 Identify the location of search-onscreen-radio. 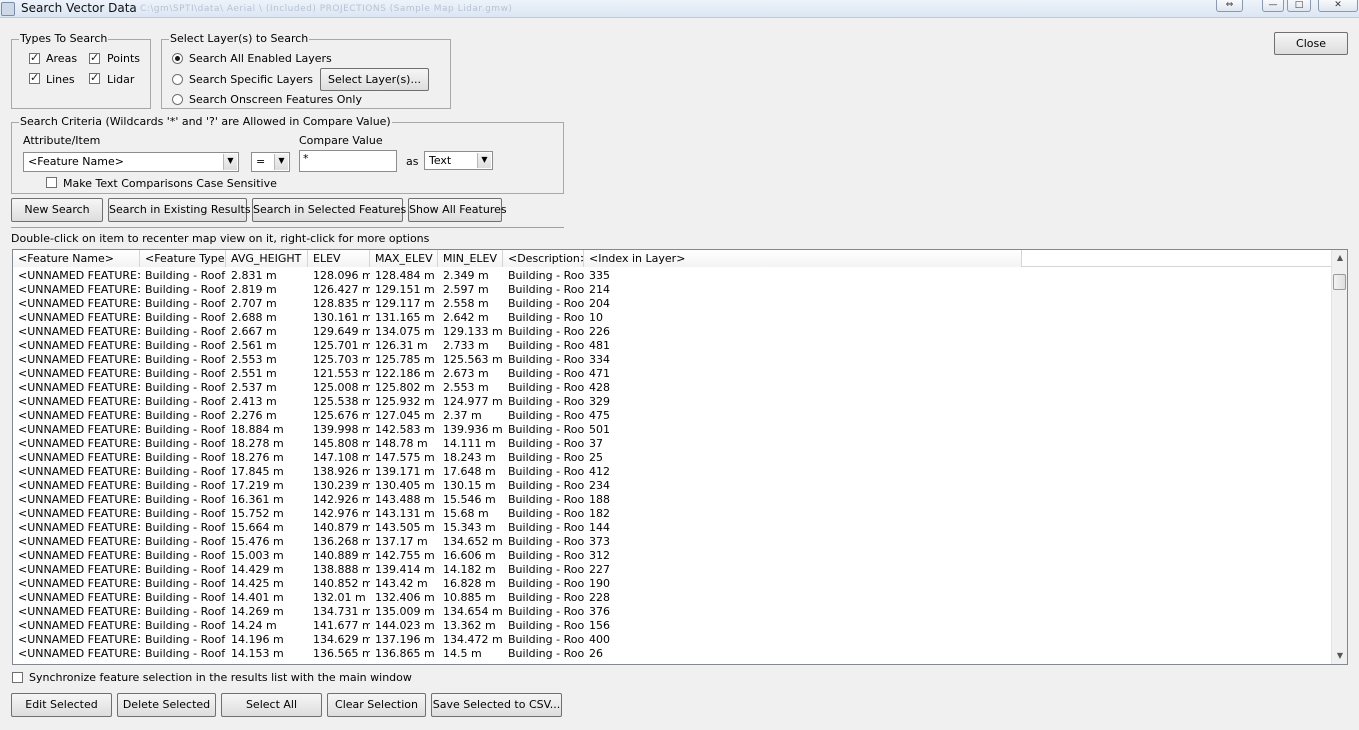
(177, 99).